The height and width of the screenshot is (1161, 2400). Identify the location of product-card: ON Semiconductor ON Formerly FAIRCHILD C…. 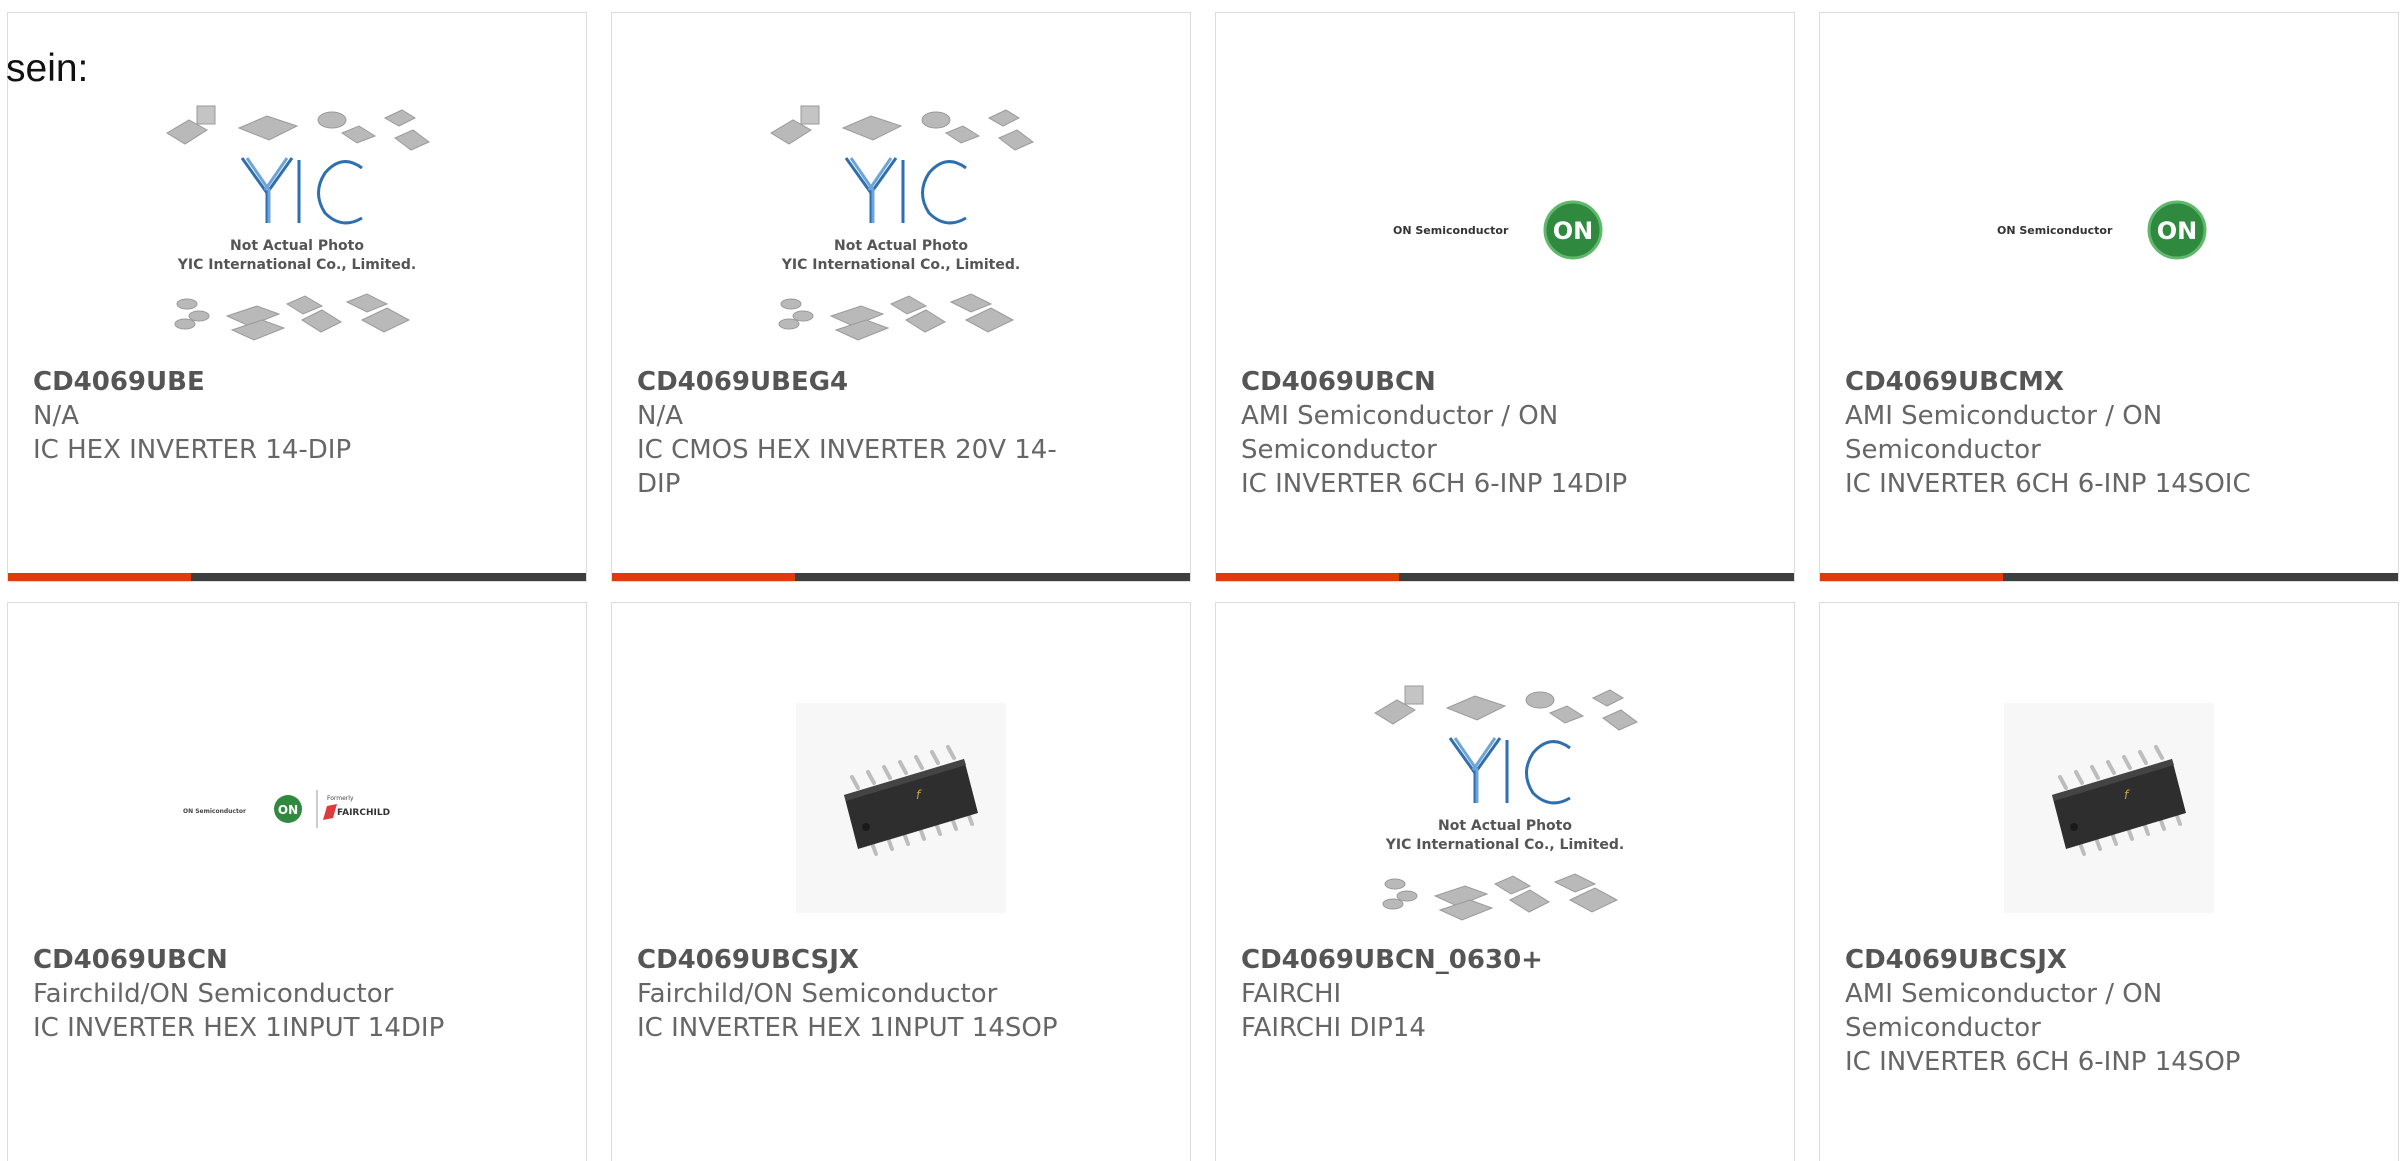
(297, 881).